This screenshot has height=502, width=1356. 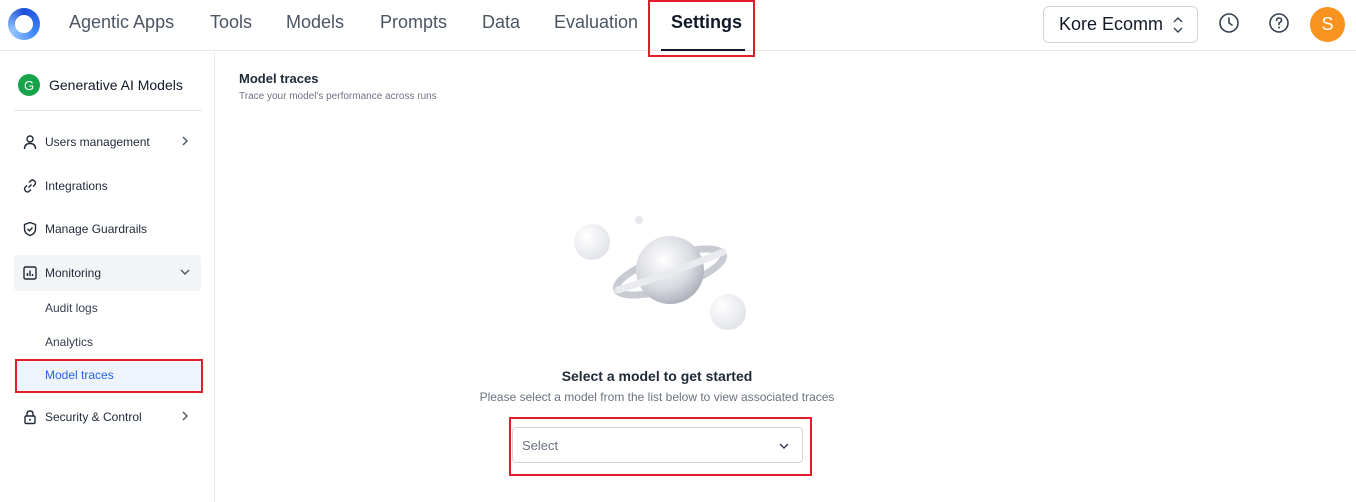 I want to click on user-avatar: S, so click(x=1327, y=24).